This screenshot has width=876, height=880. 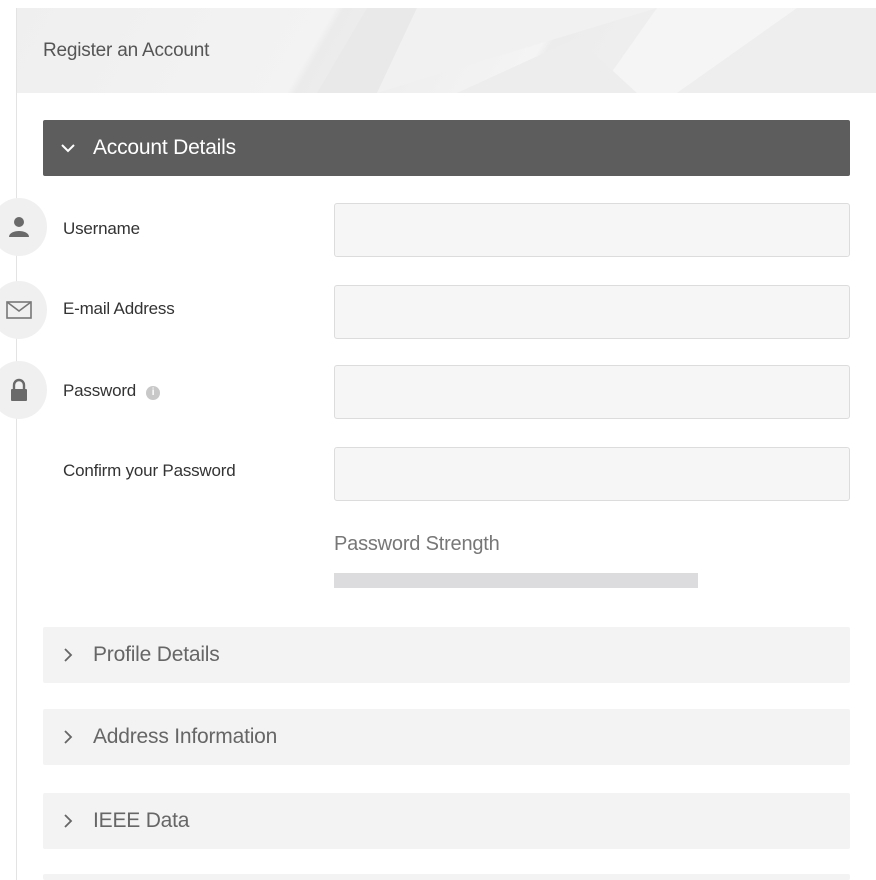 What do you see at coordinates (516, 580) in the screenshot?
I see `password-strength-meter` at bounding box center [516, 580].